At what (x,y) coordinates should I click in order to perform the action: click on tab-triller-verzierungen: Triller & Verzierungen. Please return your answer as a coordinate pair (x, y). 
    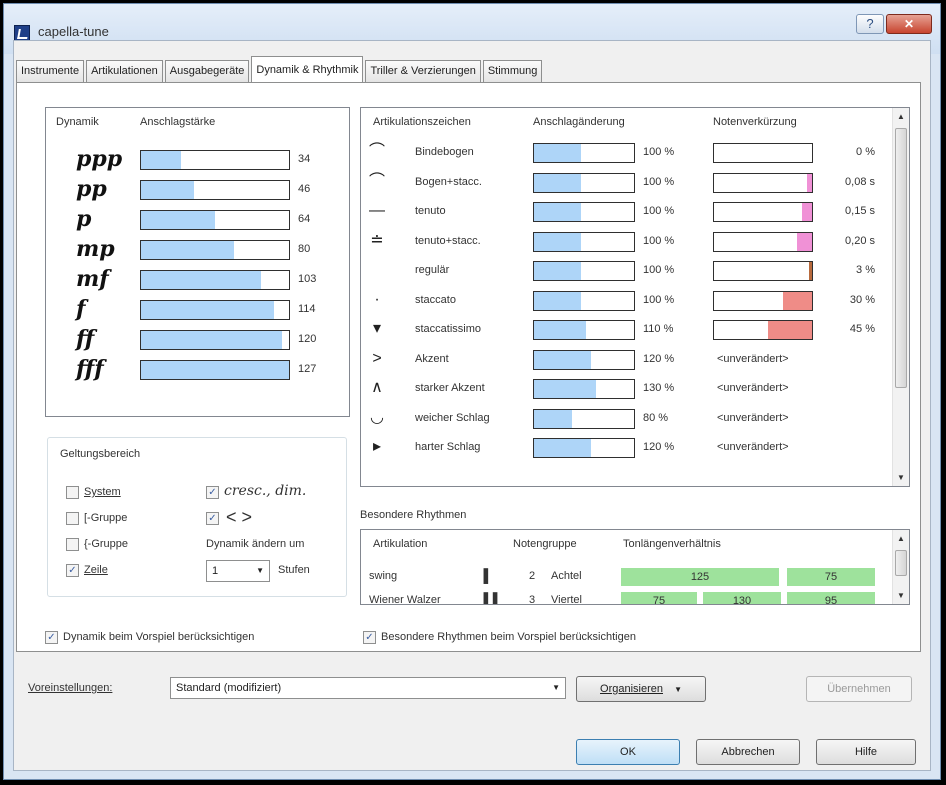
    Looking at the image, I should click on (423, 71).